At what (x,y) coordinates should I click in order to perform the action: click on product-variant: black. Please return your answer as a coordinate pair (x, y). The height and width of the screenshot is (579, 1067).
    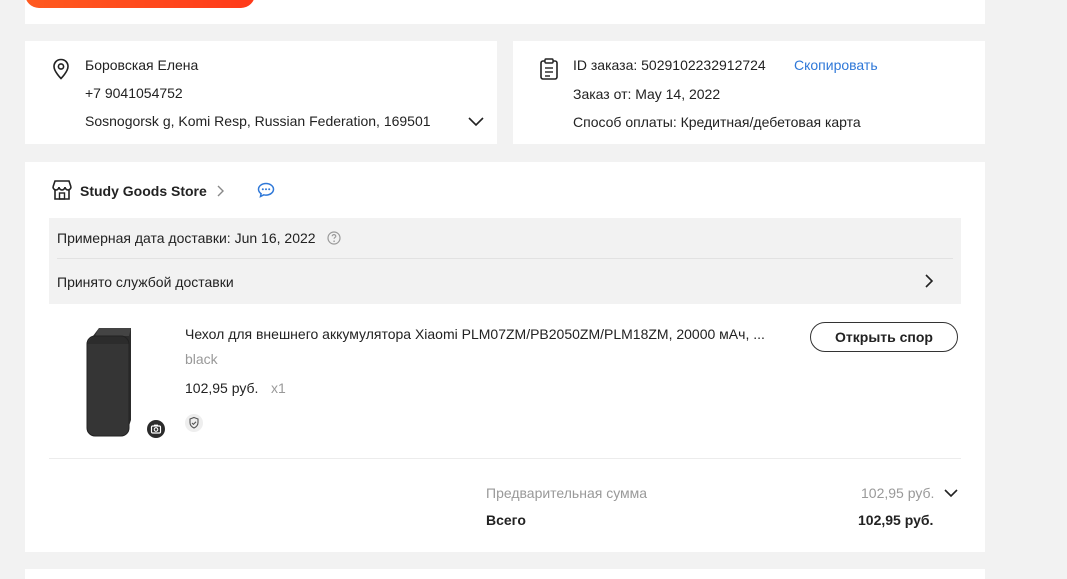
    Looking at the image, I should click on (201, 359).